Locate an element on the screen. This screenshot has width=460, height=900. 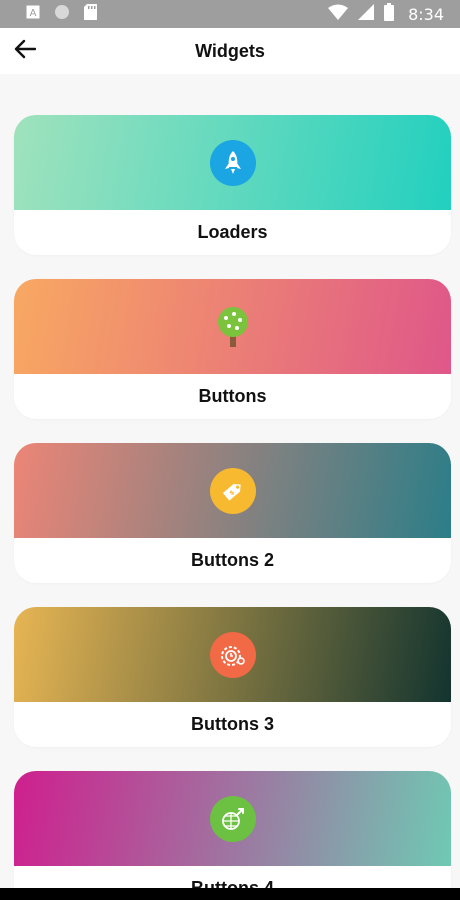
widget-card-buttons-2: $ Buttons 2 is located at coordinates (232, 513).